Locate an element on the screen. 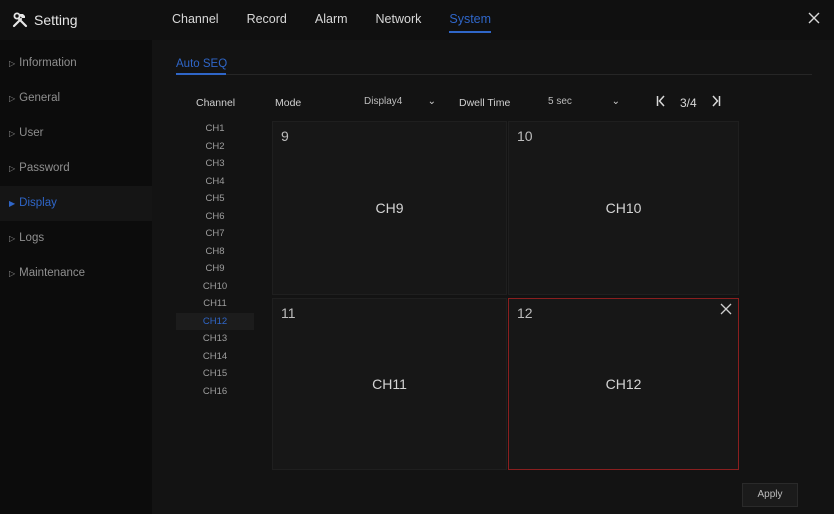  first-page-icon is located at coordinates (661, 102).